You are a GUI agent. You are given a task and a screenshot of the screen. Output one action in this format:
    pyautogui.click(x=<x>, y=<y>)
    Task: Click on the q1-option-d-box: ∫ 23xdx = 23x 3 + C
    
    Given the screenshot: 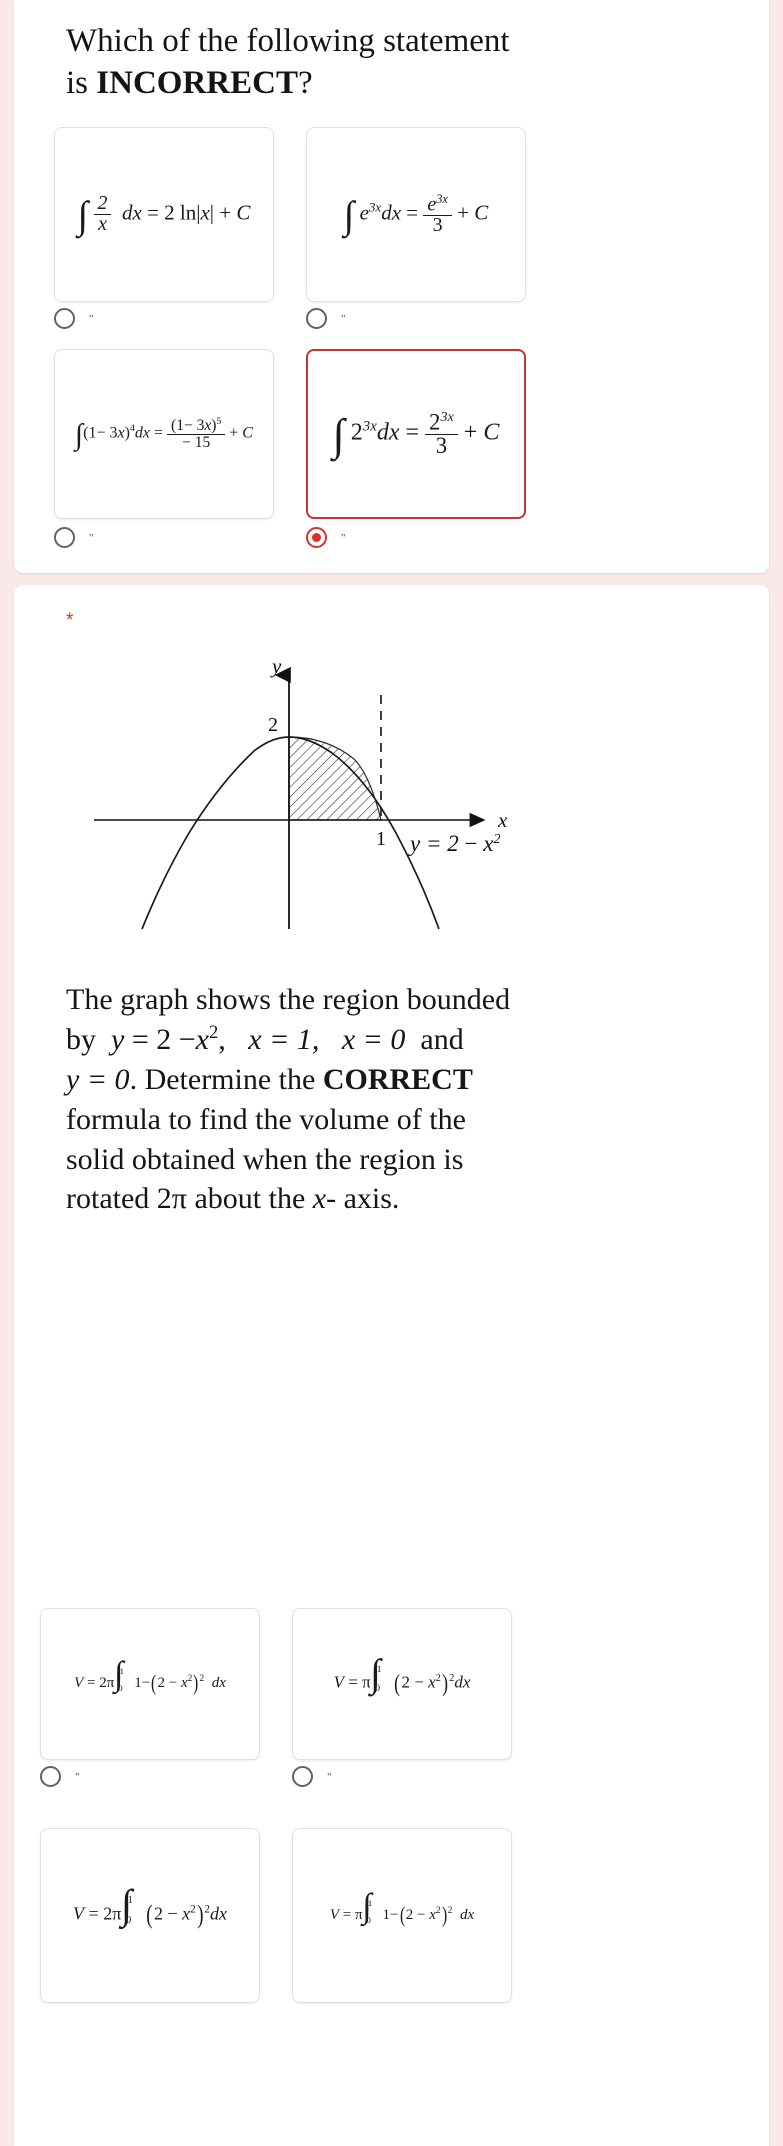 What is the action you would take?
    pyautogui.click(x=416, y=434)
    